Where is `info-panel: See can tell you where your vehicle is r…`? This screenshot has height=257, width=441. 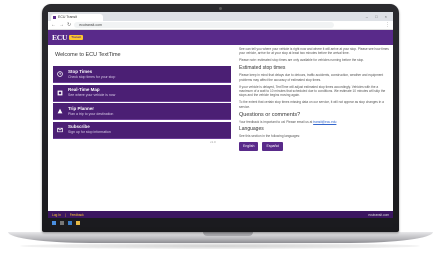
info-panel: See can tell you where your vehicle is r… is located at coordinates (315, 99).